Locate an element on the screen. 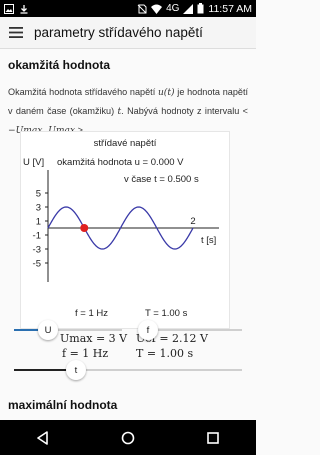  section-heading-maximum: maximální hodnota is located at coordinates (63, 405).